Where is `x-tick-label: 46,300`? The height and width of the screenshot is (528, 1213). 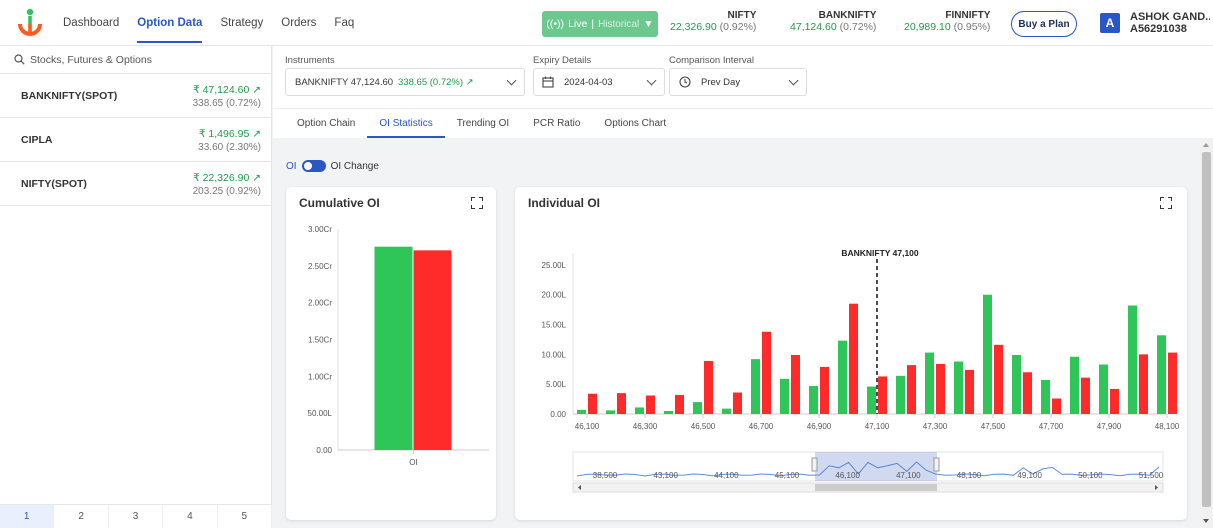 x-tick-label: 46,300 is located at coordinates (645, 426).